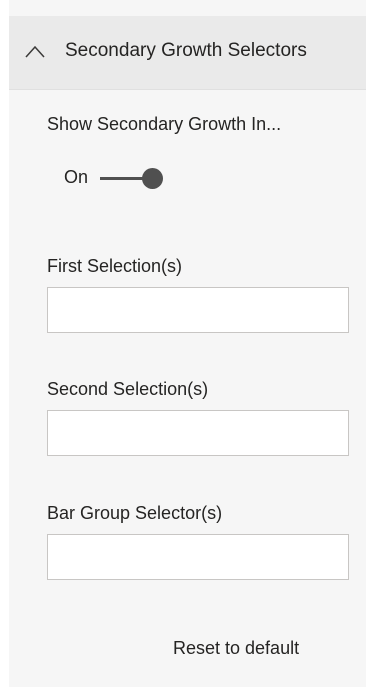  I want to click on first-selection-label: First Selection(s), so click(115, 266).